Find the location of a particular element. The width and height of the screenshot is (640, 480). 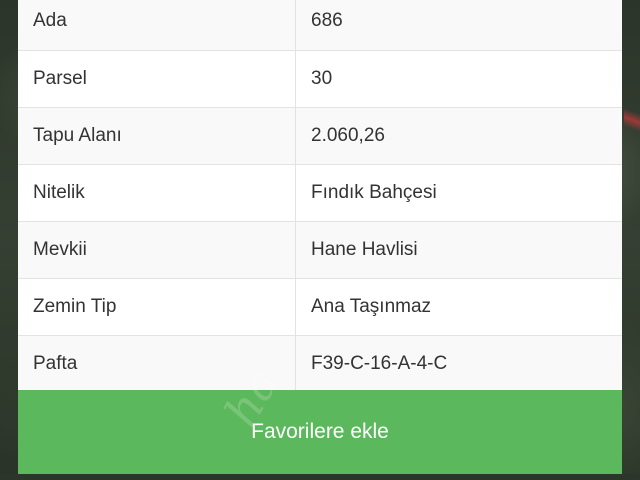

row-value: Fındık Bahçesi is located at coordinates (374, 192).